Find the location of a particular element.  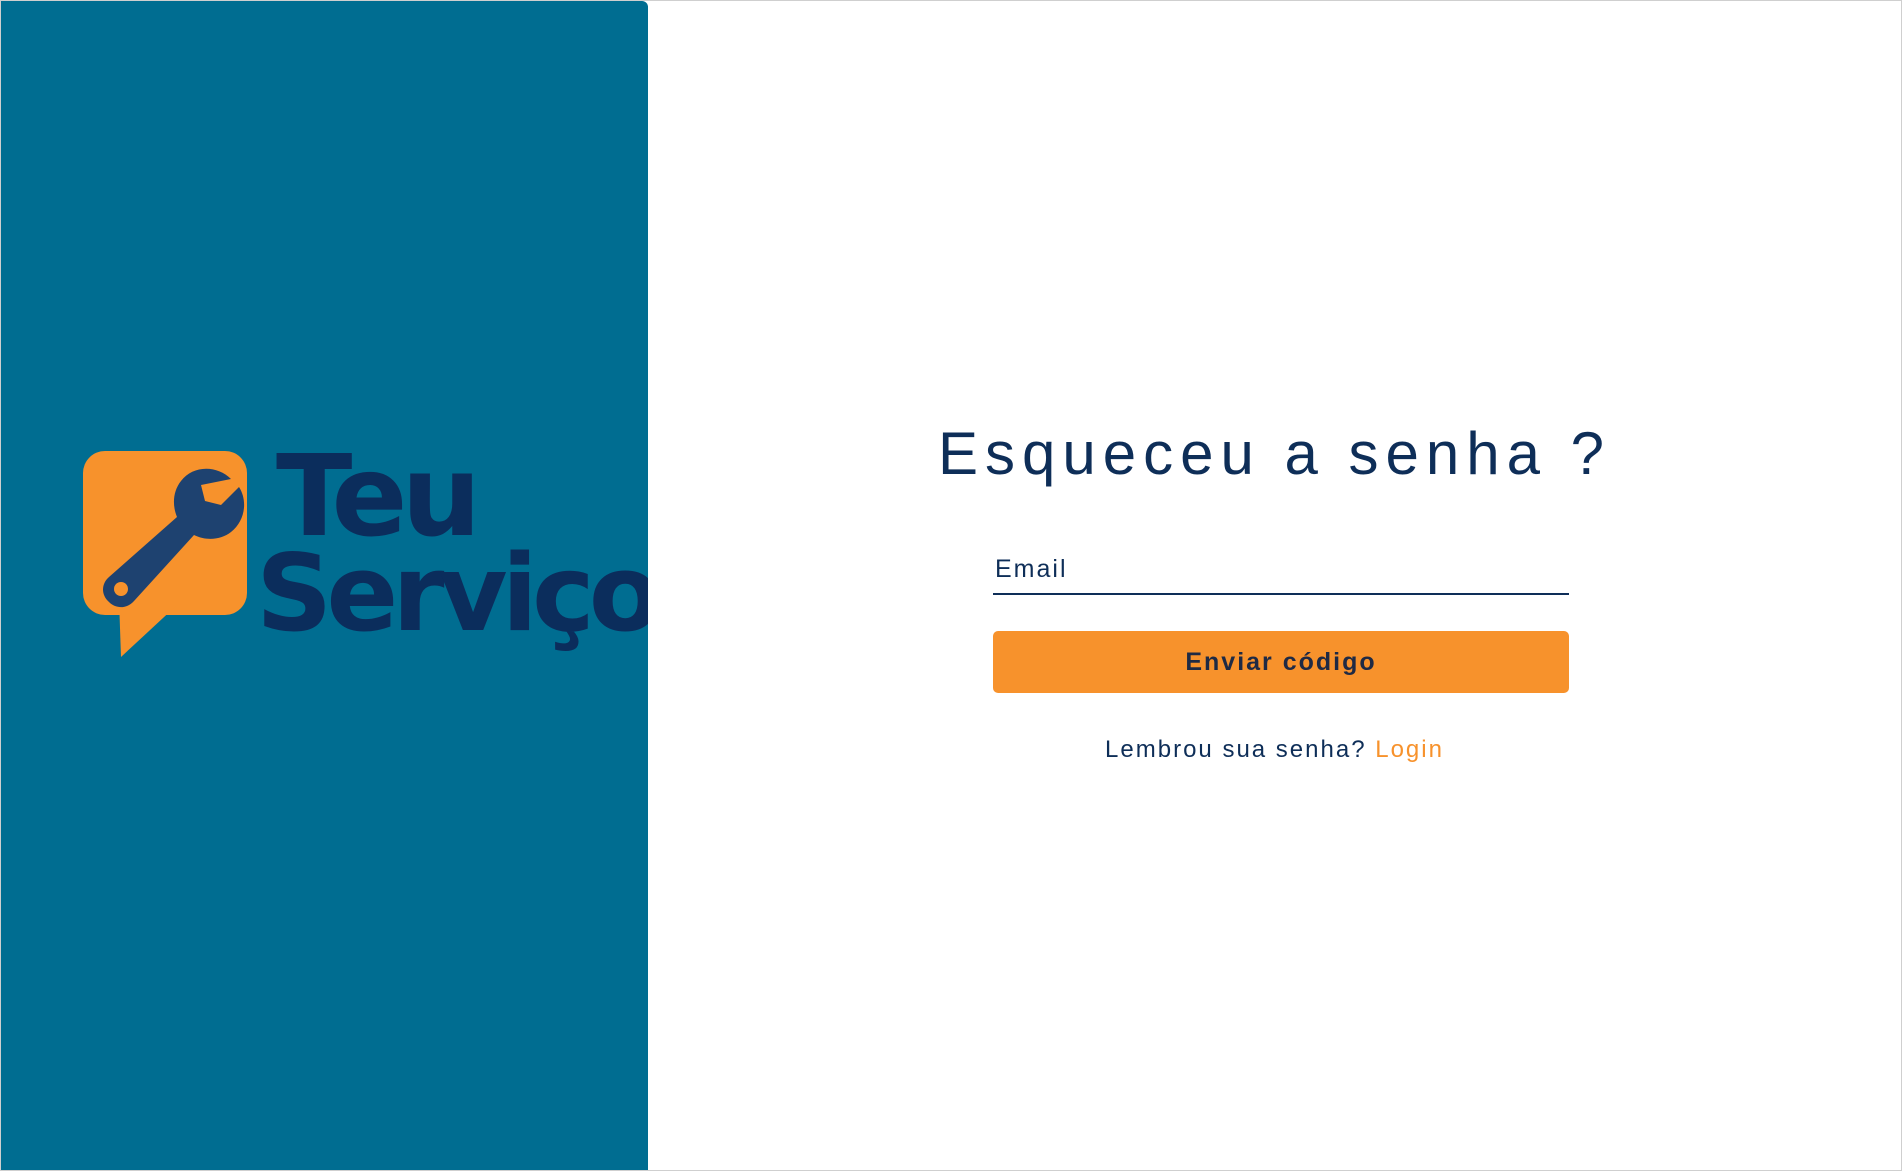

brand-logo: Teu Serviço is located at coordinates (371, 555).